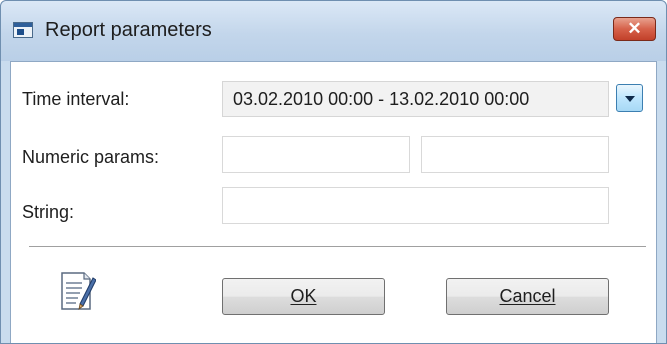 This screenshot has width=667, height=344. What do you see at coordinates (77, 291) in the screenshot?
I see `report-edit-icon` at bounding box center [77, 291].